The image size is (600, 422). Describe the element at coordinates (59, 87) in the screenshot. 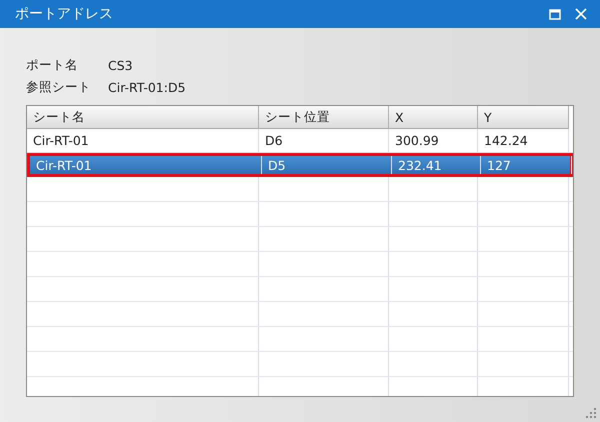

I see `field-label: 参照シート` at that location.